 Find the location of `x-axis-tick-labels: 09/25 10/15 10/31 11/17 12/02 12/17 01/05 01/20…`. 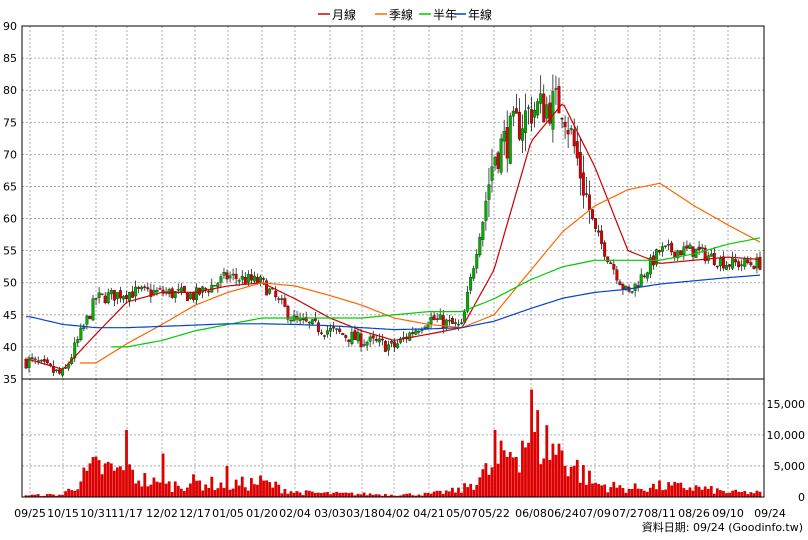

x-axis-tick-labels: 09/25 10/15 10/31 11/17 12/02 12/17 01/05 01/20… is located at coordinates (400, 513).